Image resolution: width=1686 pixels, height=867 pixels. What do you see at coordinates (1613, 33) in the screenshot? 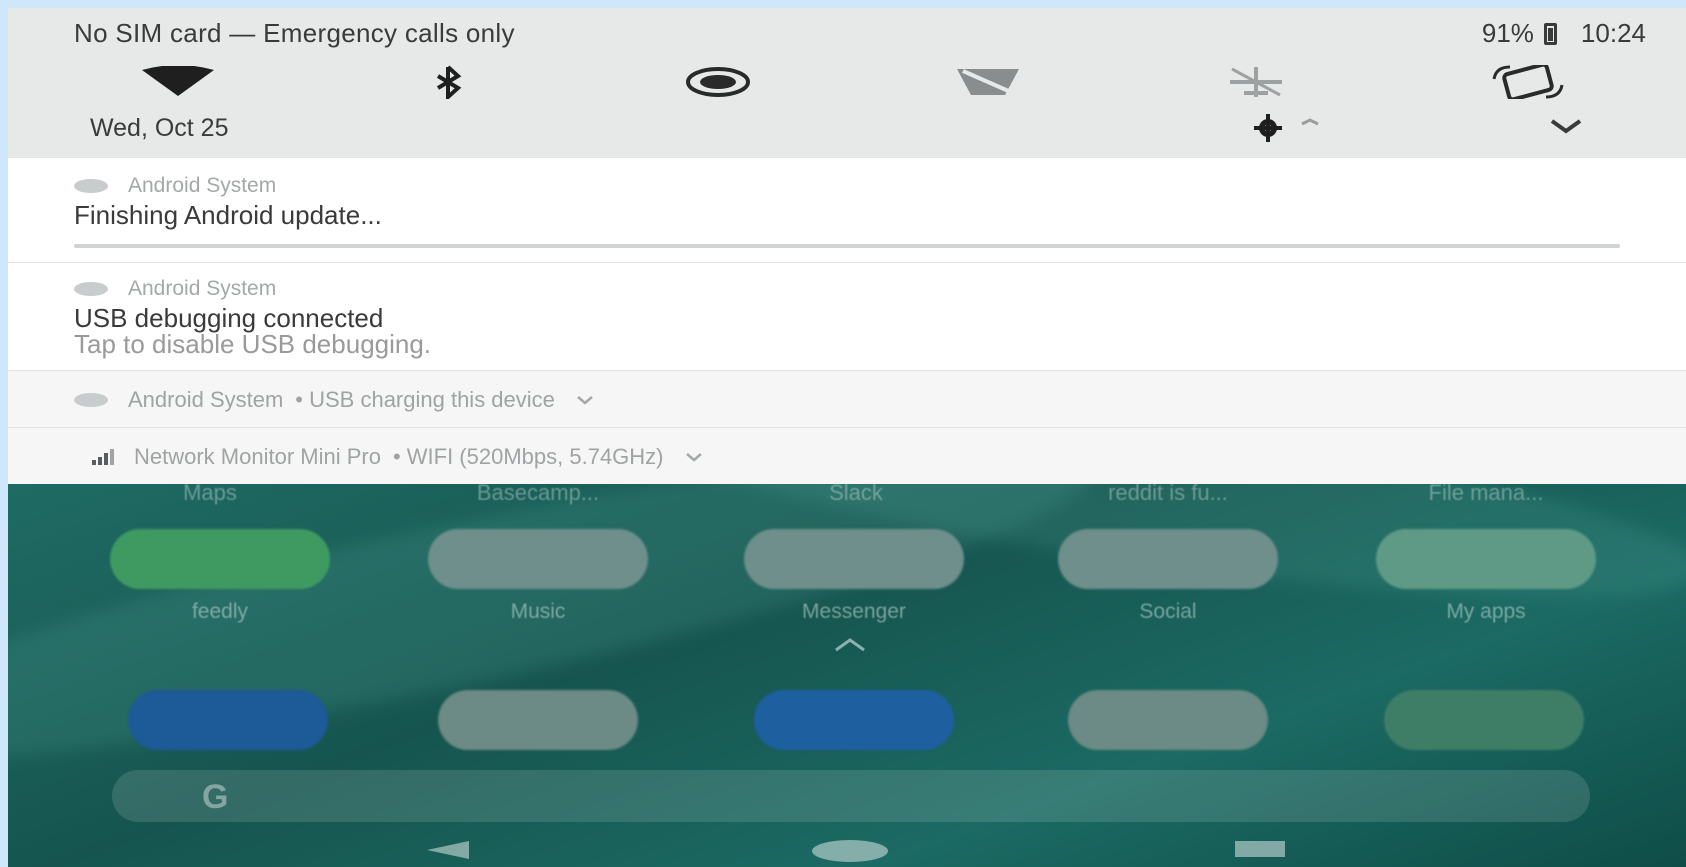
I see `clock: 10:24` at bounding box center [1613, 33].